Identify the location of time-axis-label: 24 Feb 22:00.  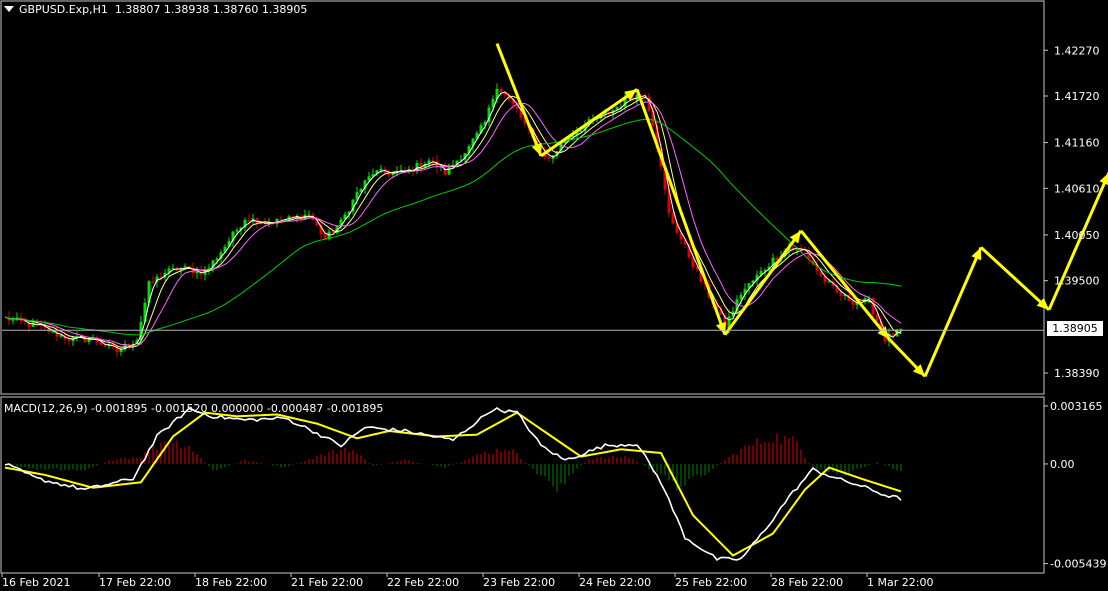
(615, 582).